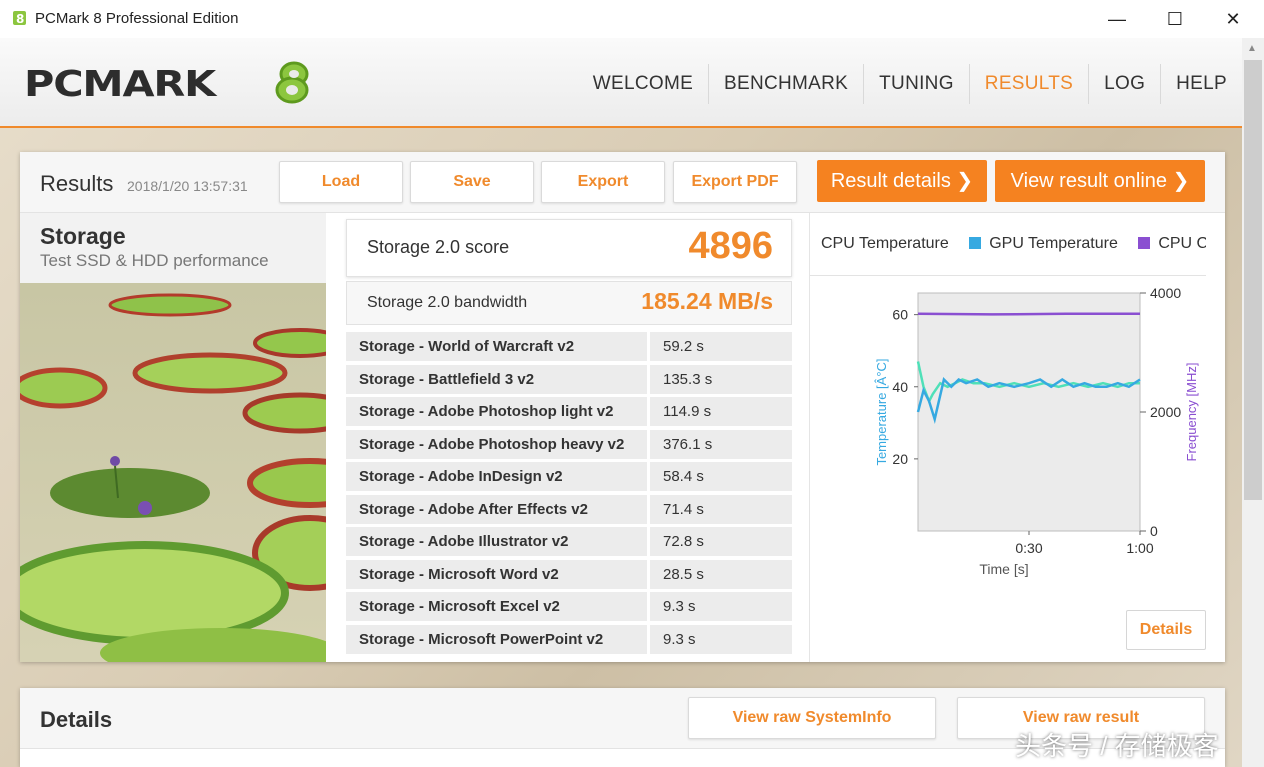  What do you see at coordinates (292, 82) in the screenshot?
I see `logo-eight-icon` at bounding box center [292, 82].